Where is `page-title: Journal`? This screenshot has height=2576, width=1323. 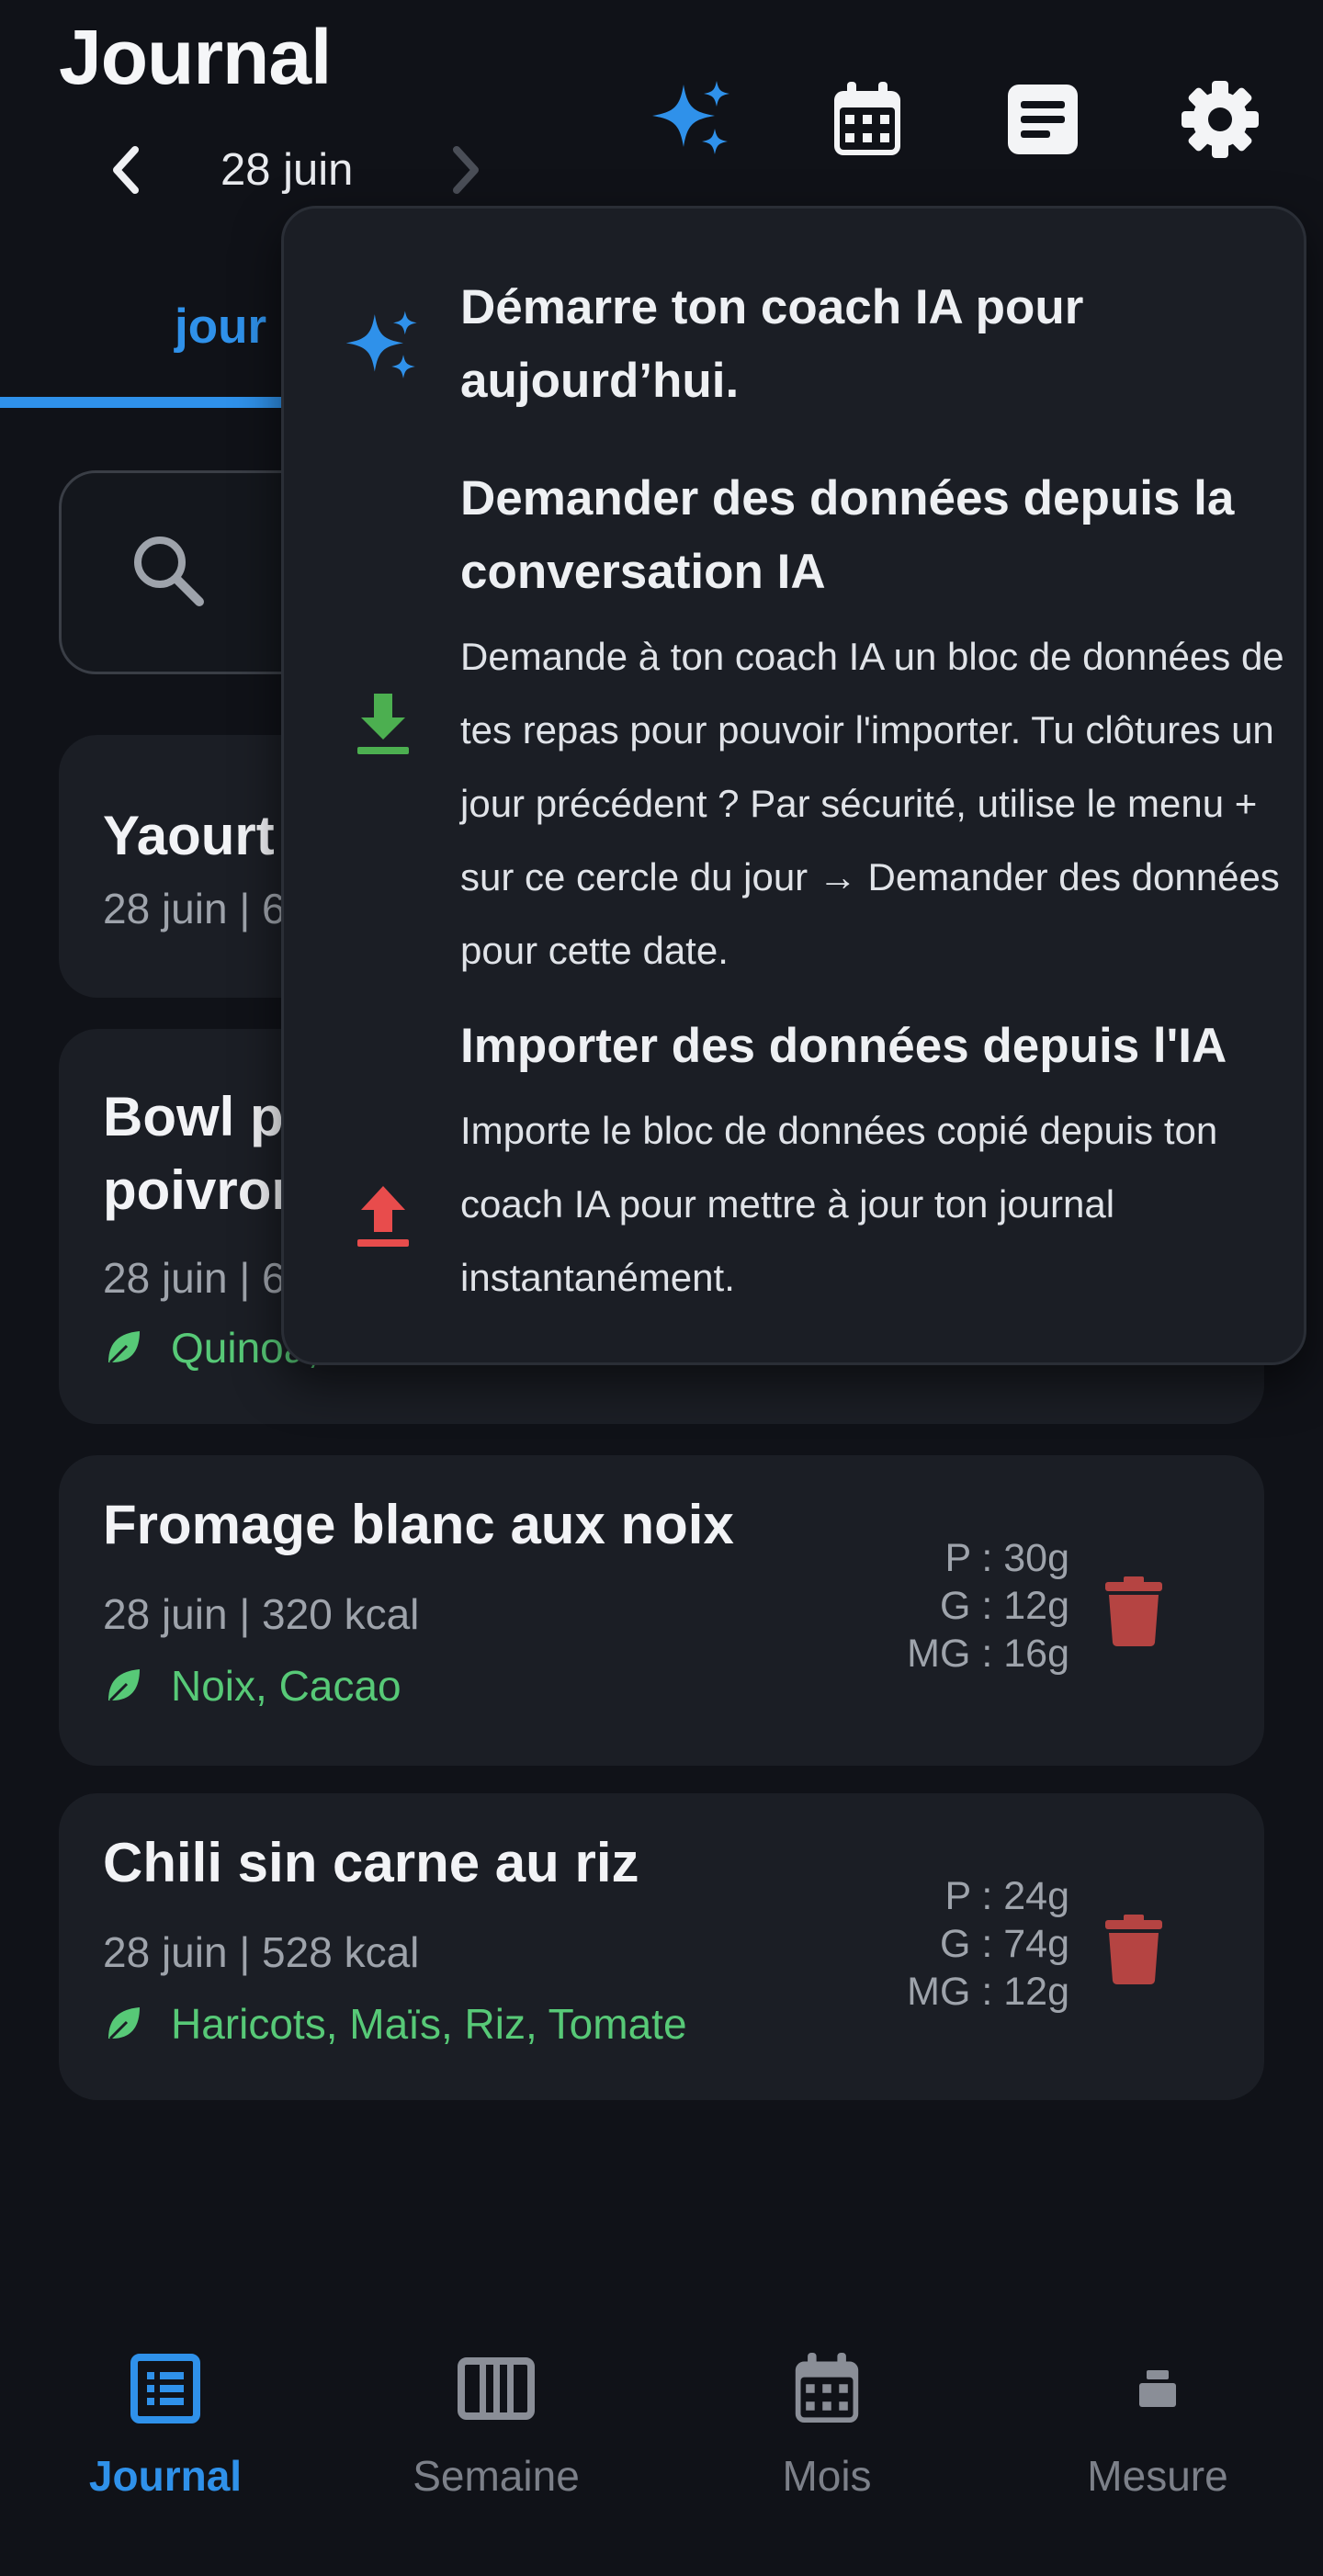
page-title: Journal is located at coordinates (195, 57).